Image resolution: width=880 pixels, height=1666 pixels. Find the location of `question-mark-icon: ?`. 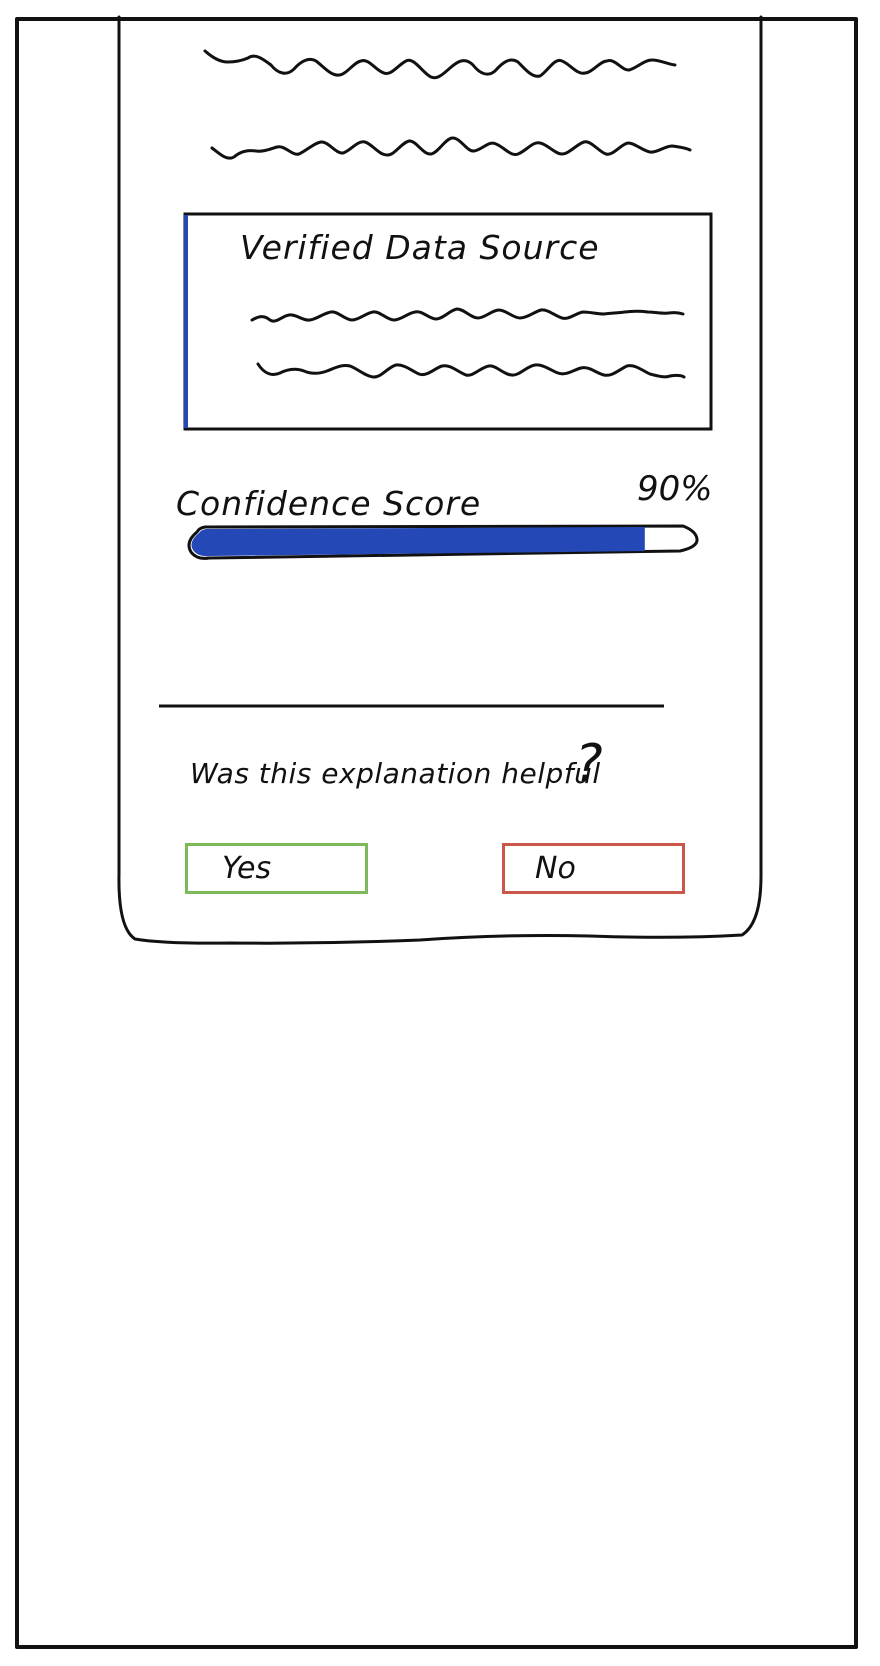

question-mark-icon: ? is located at coordinates (589, 764).